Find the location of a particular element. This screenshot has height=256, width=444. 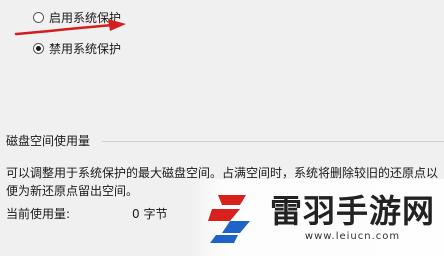

radio-selected-icon is located at coordinates (38, 48).